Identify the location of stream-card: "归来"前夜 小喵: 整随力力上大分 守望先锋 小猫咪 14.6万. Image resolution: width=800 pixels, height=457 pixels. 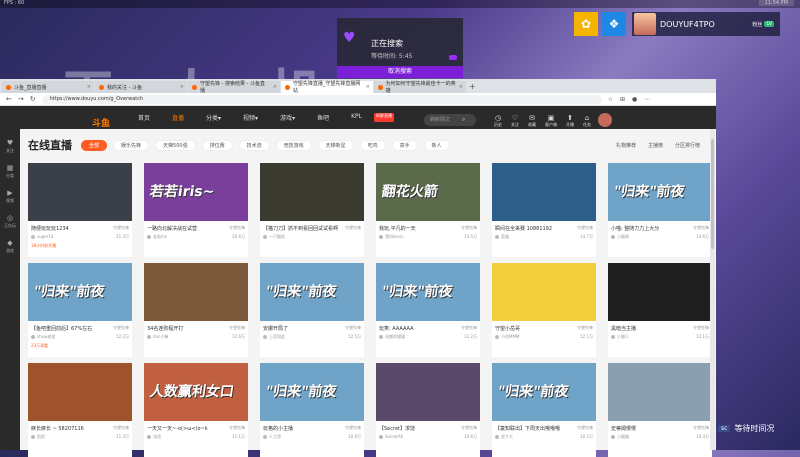
(660, 210).